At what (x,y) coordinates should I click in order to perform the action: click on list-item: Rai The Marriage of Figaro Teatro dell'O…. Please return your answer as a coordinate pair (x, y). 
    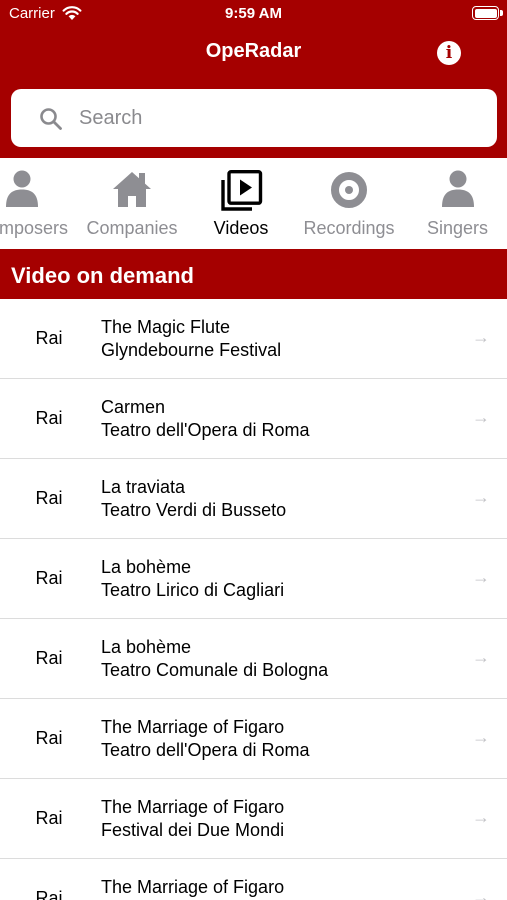
    Looking at the image, I should click on (253, 739).